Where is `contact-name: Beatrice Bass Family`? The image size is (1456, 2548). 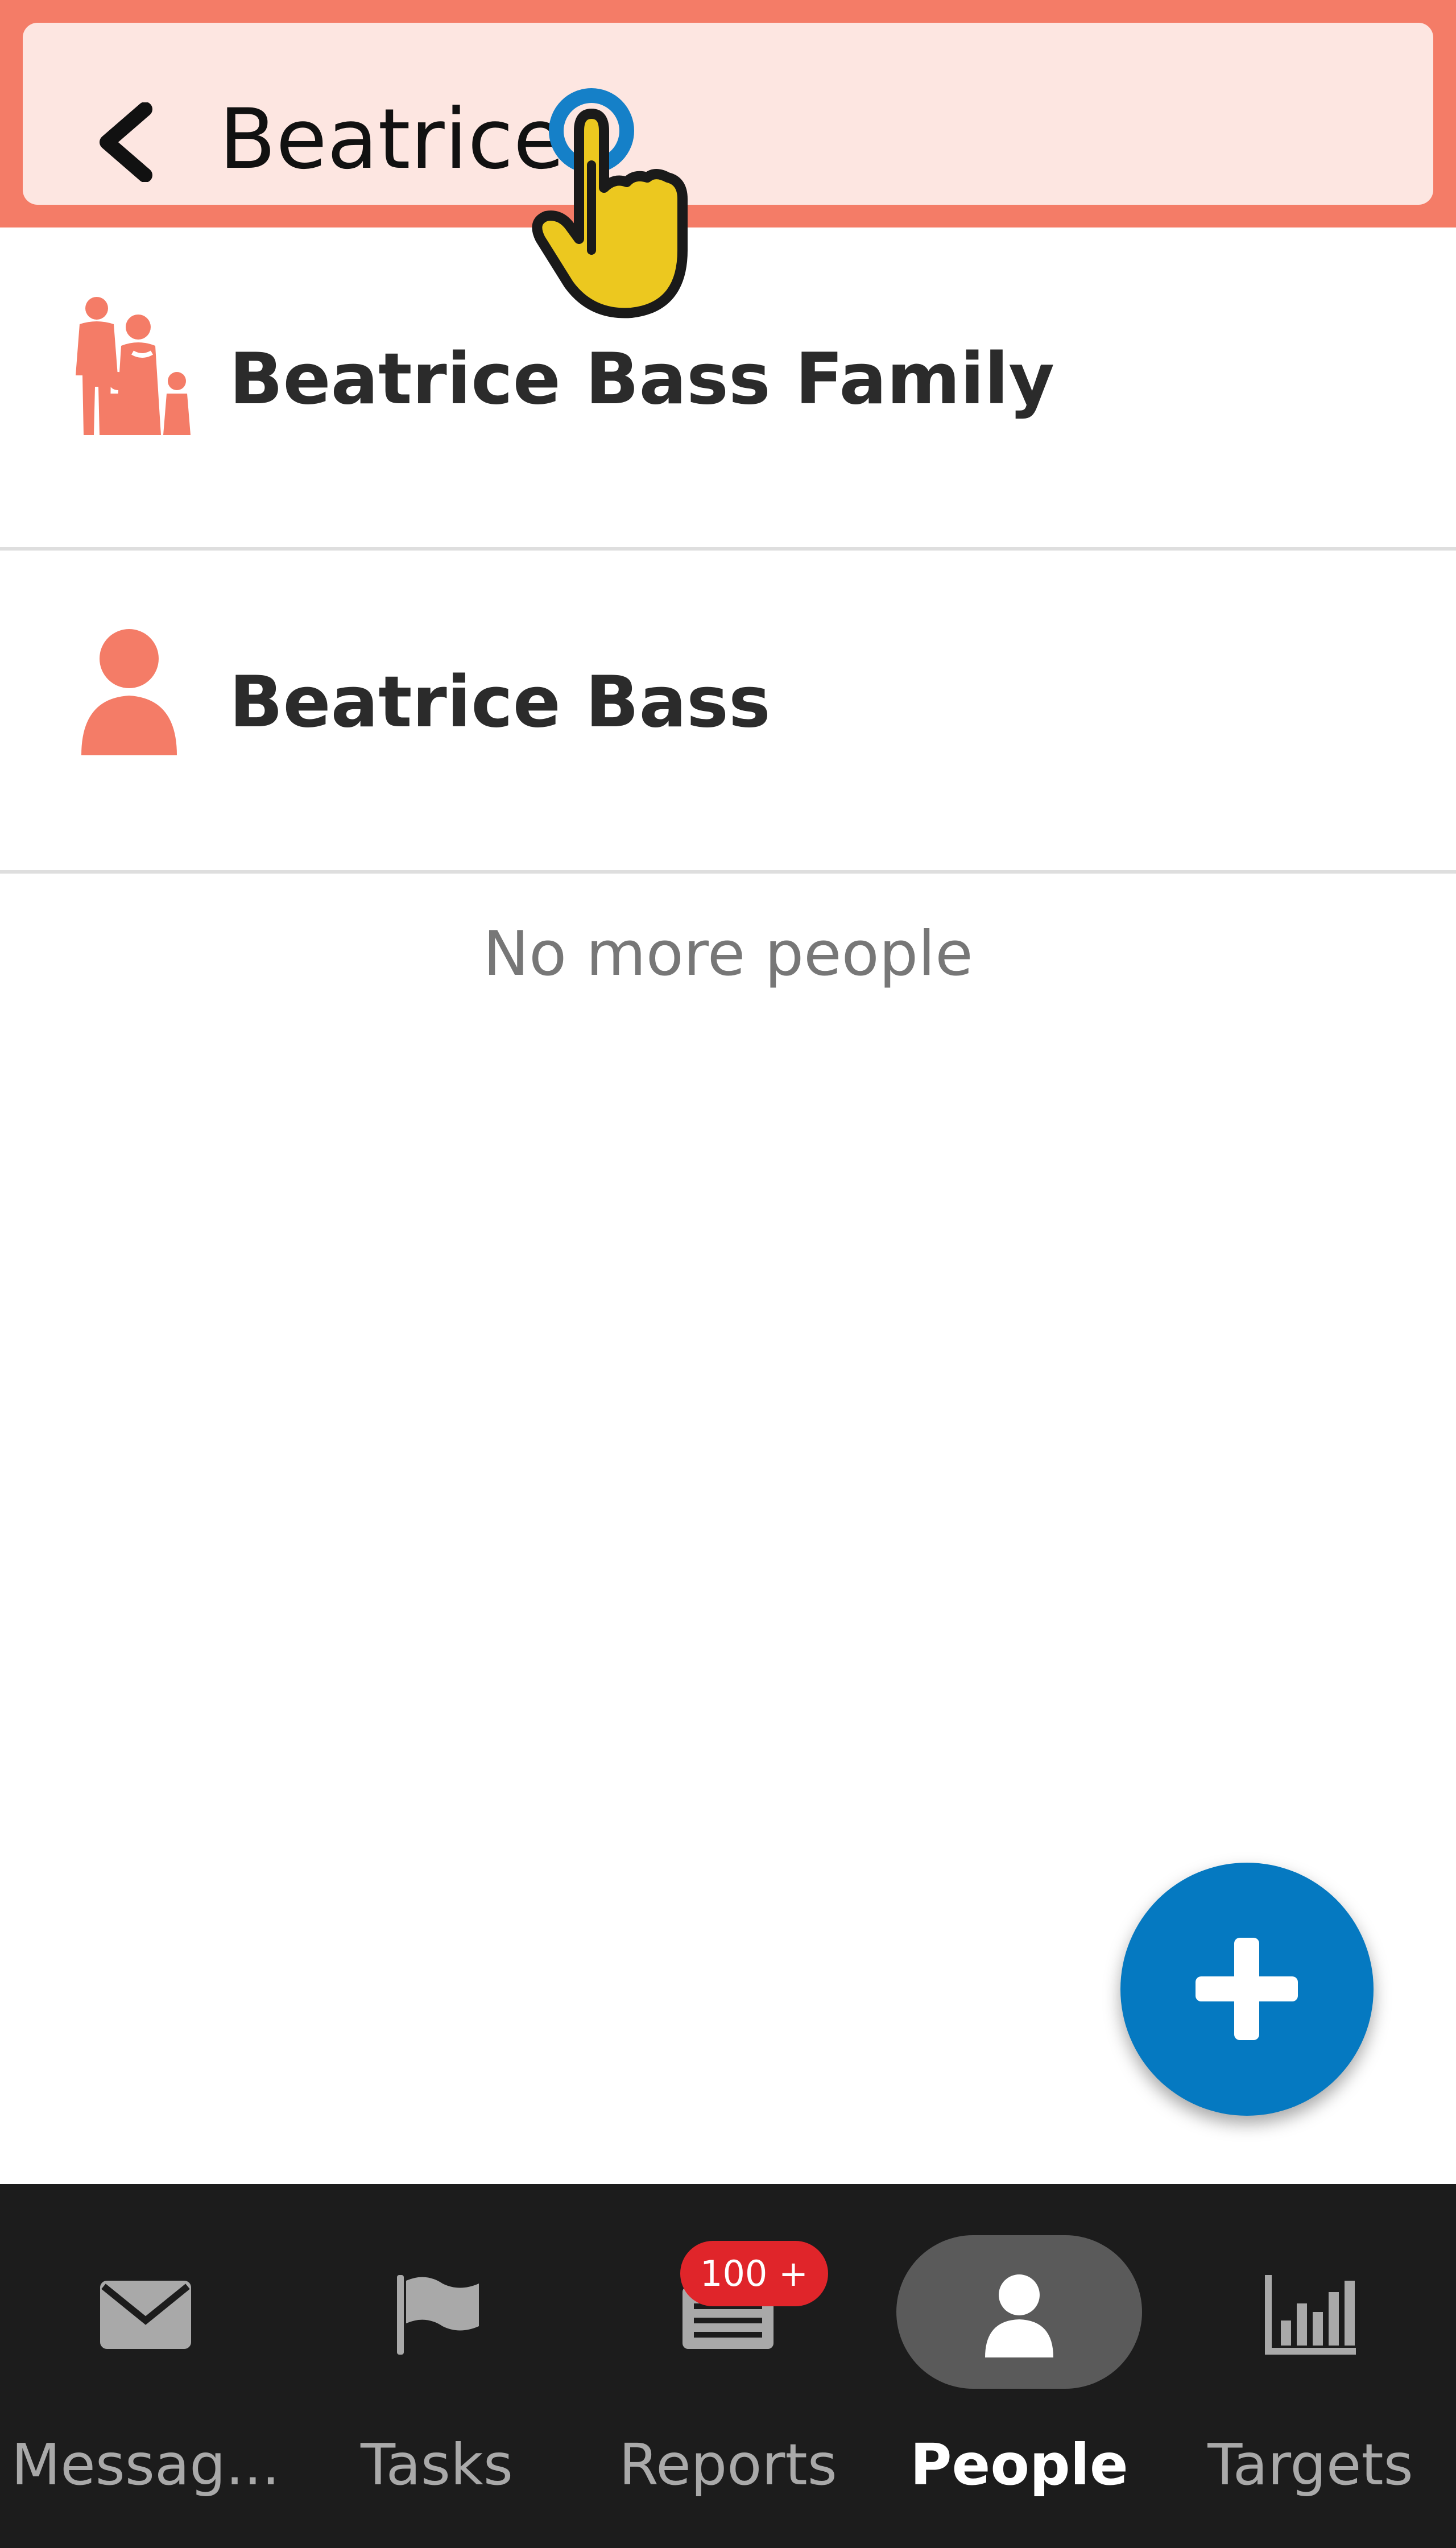
contact-name: Beatrice Bass Family is located at coordinates (642, 379).